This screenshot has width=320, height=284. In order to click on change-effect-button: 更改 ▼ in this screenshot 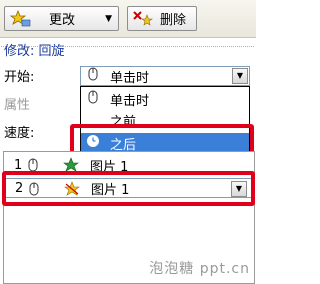, I will do `click(61, 18)`.